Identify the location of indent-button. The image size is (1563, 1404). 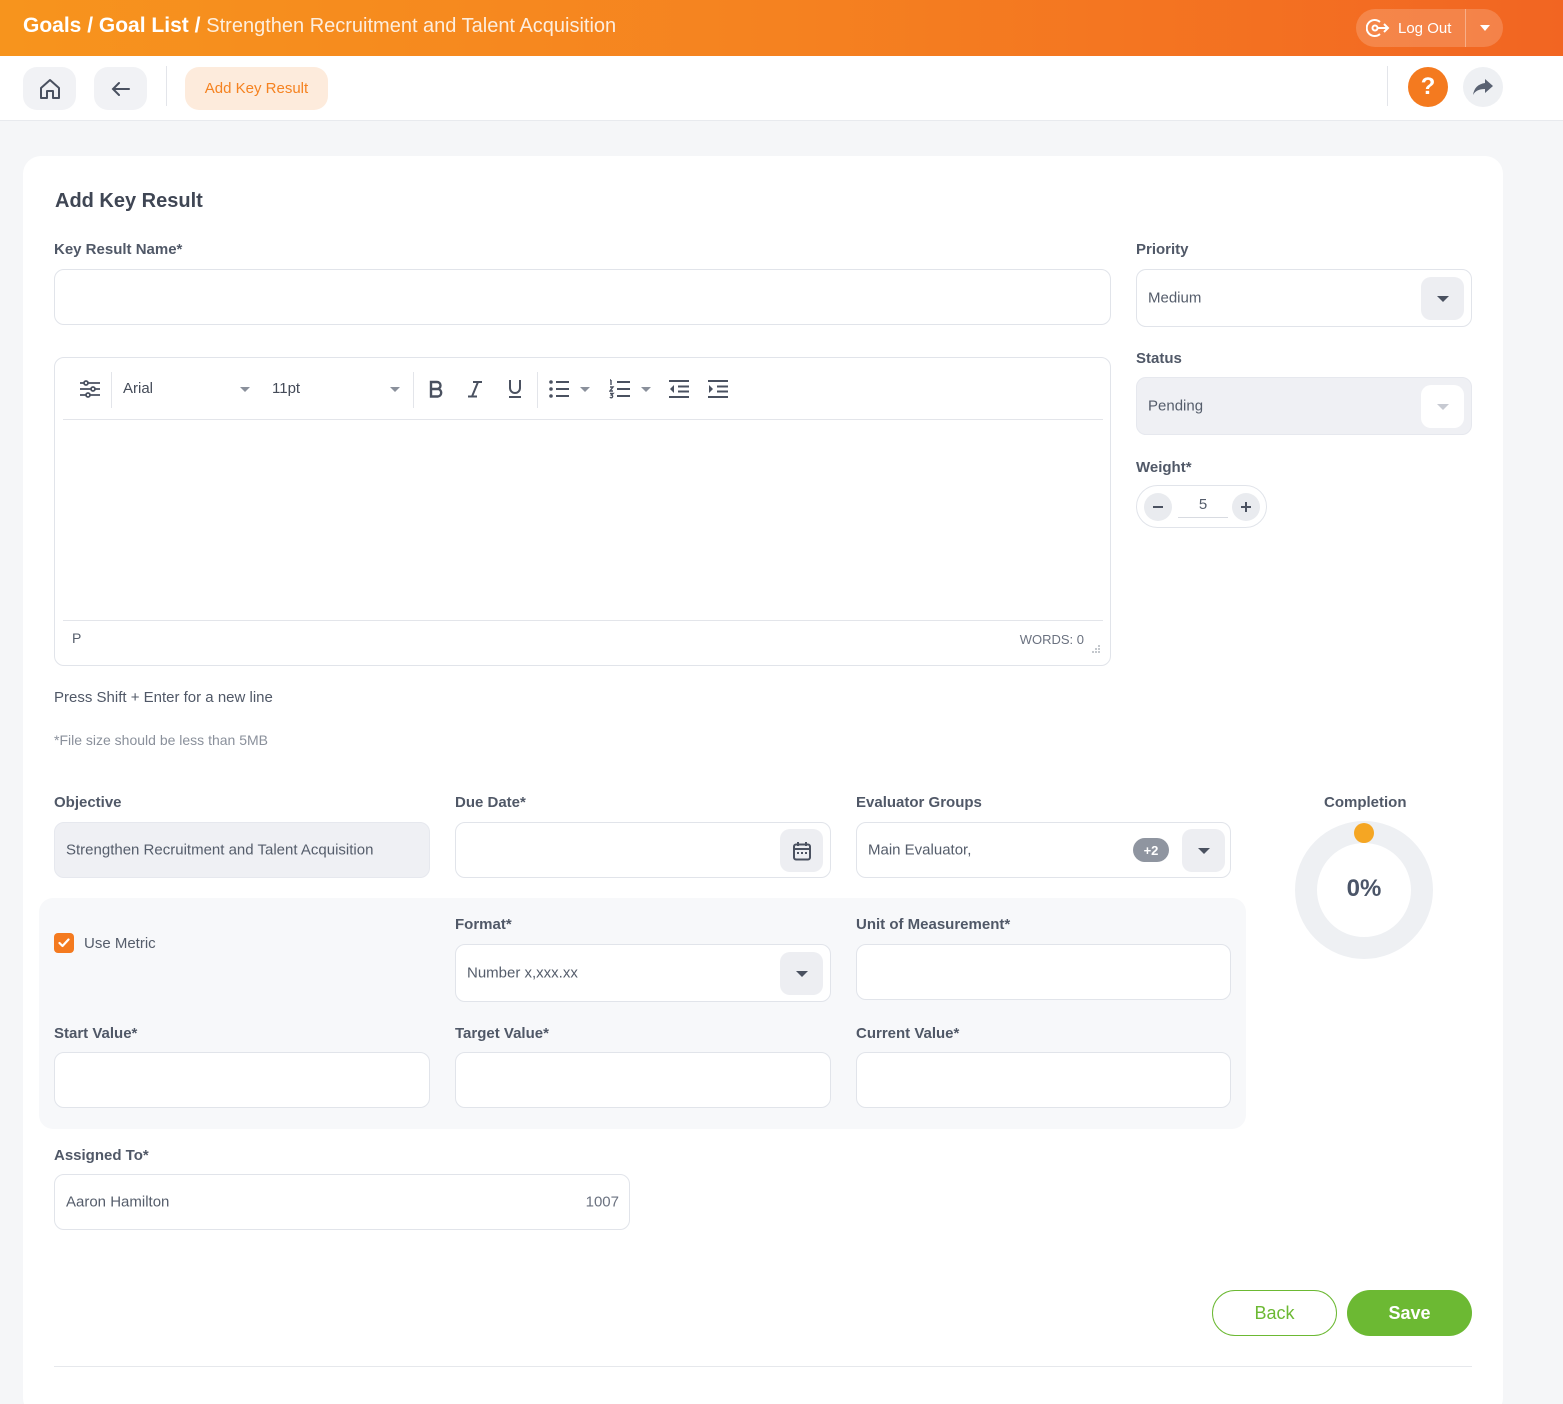
(718, 389).